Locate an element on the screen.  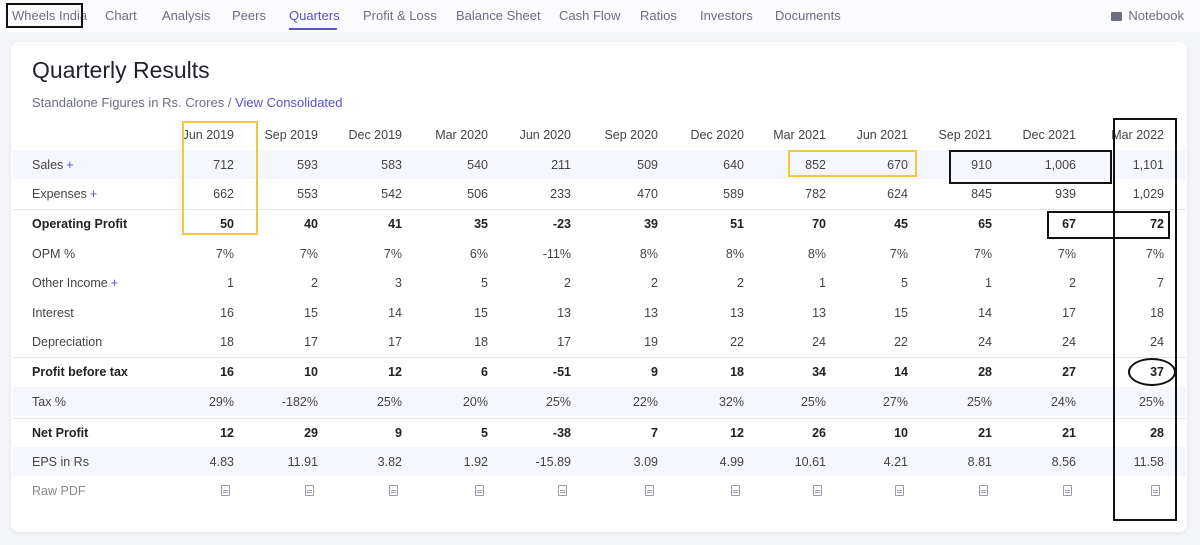
table-cell: -182% is located at coordinates (299, 402).